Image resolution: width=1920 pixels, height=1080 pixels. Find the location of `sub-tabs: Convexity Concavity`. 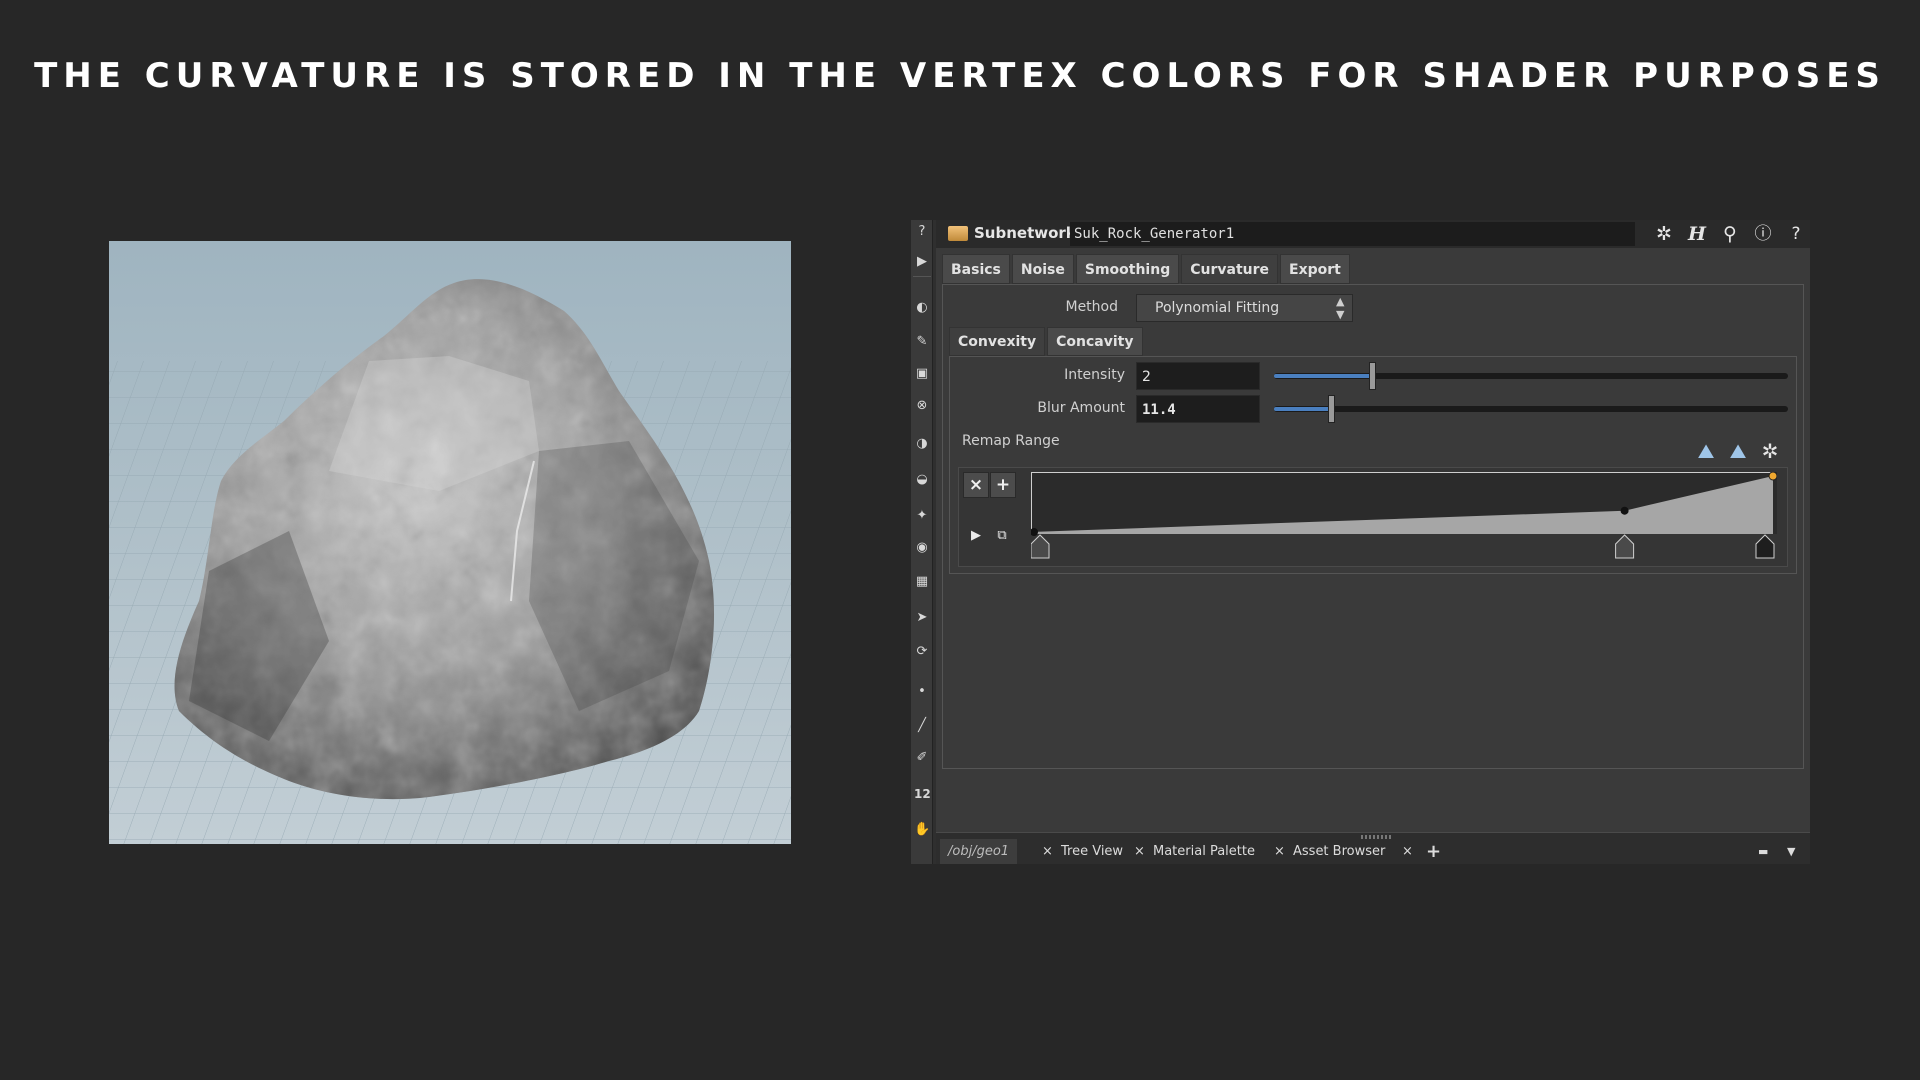

sub-tabs: Convexity Concavity is located at coordinates (1046, 341).